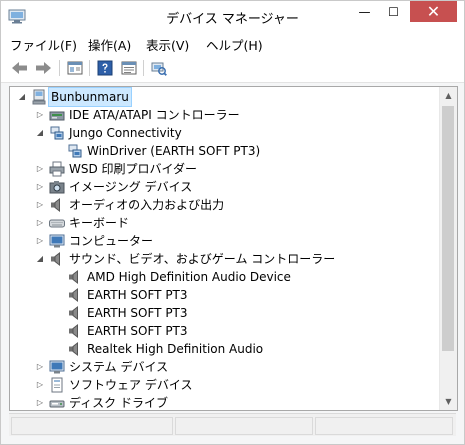  I want to click on menu-file: ファイル(F), so click(43, 44).